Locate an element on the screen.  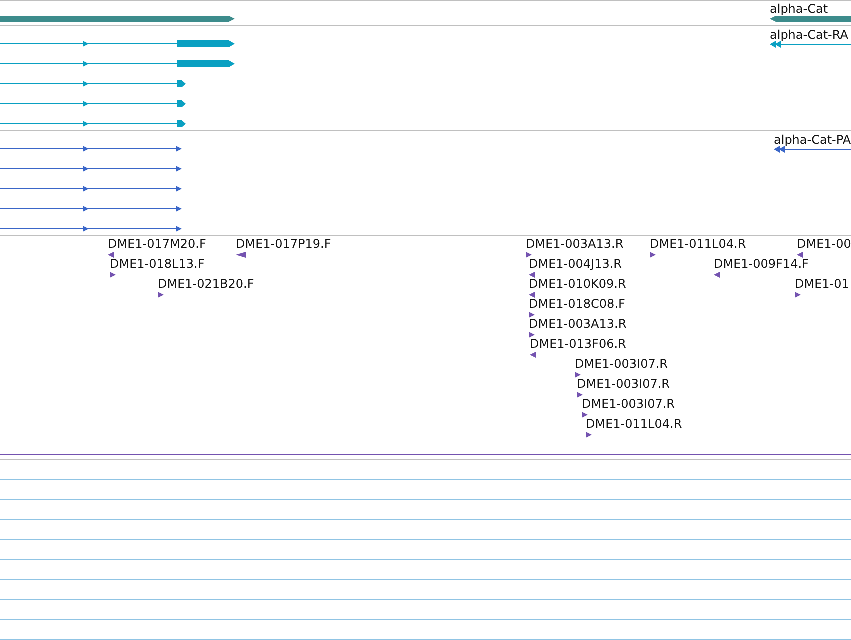
transcript-label: alpha-Cat-PA is located at coordinates (812, 140).